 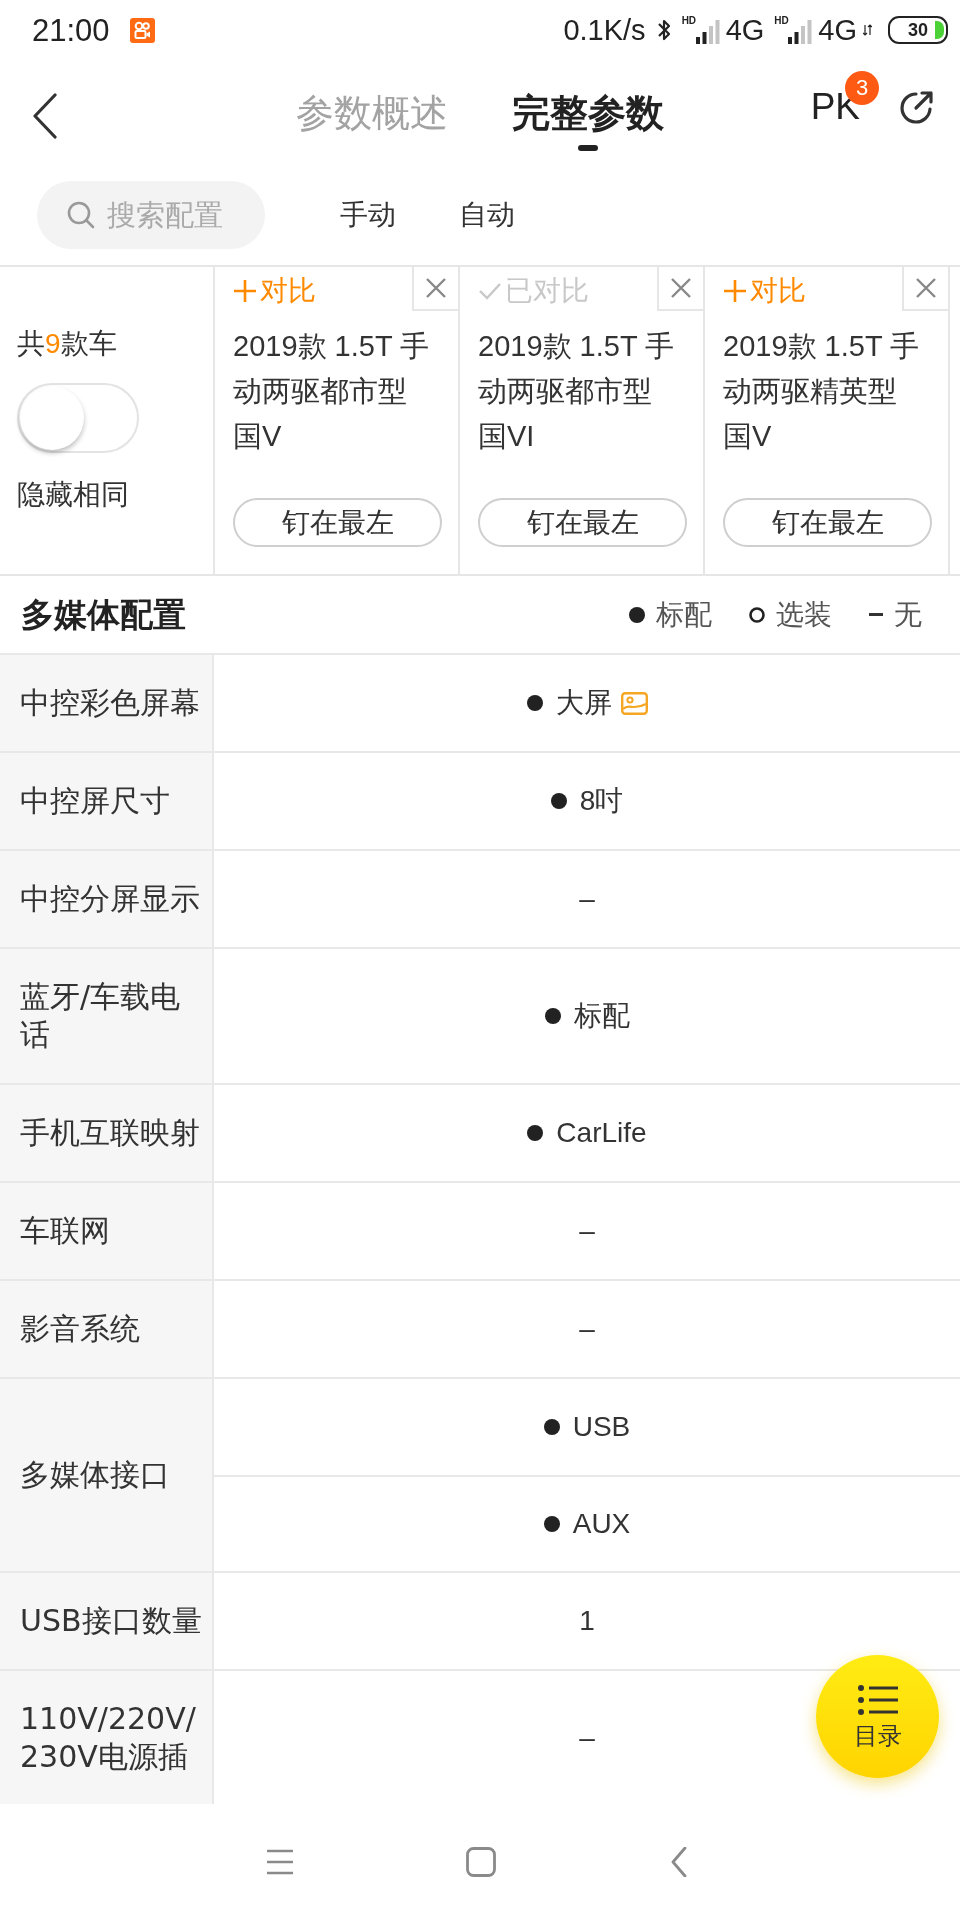 I want to click on status-time: 21:00, so click(x=71, y=30).